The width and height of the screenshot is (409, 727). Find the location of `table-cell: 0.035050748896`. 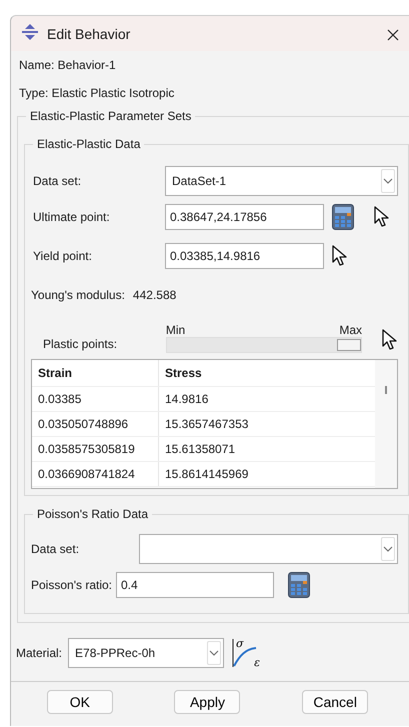

table-cell: 0.035050748896 is located at coordinates (95, 424).